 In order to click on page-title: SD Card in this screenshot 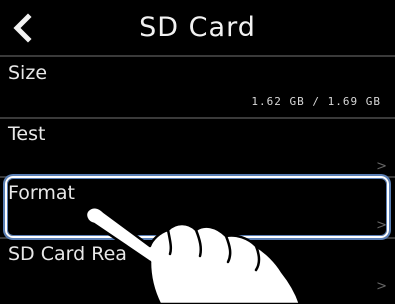, I will do `click(197, 27)`.